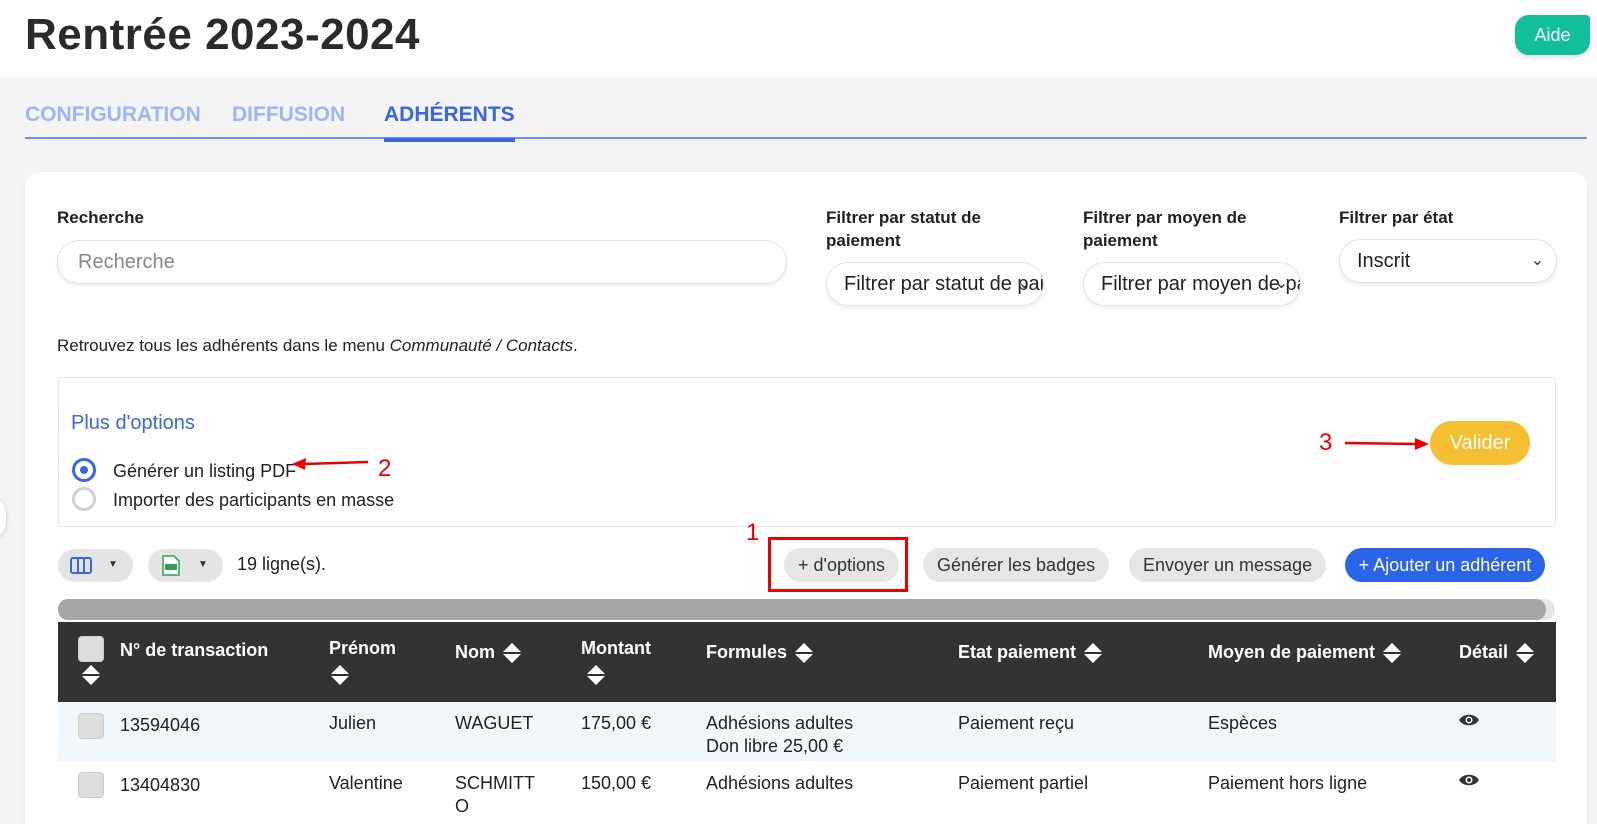 Image resolution: width=1597 pixels, height=824 pixels. Describe the element at coordinates (81, 565) in the screenshot. I see `columns-icon` at that location.